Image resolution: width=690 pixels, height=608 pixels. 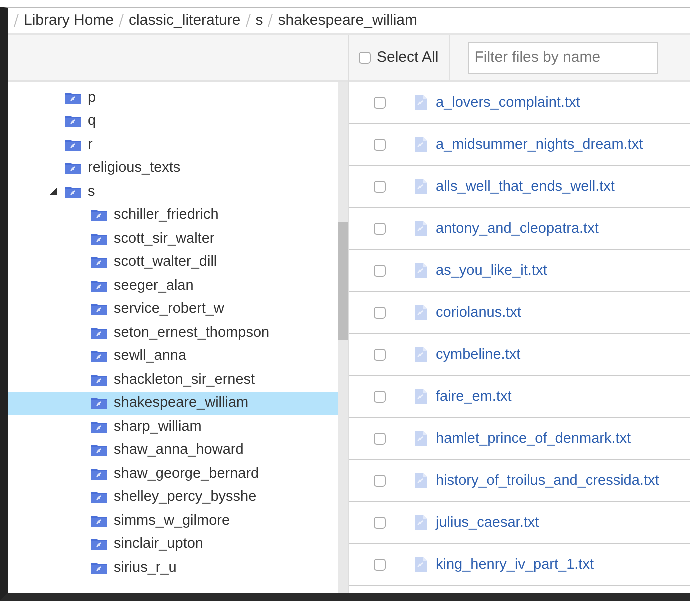 What do you see at coordinates (488, 522) in the screenshot?
I see `file-link: julius_caesar.txt` at bounding box center [488, 522].